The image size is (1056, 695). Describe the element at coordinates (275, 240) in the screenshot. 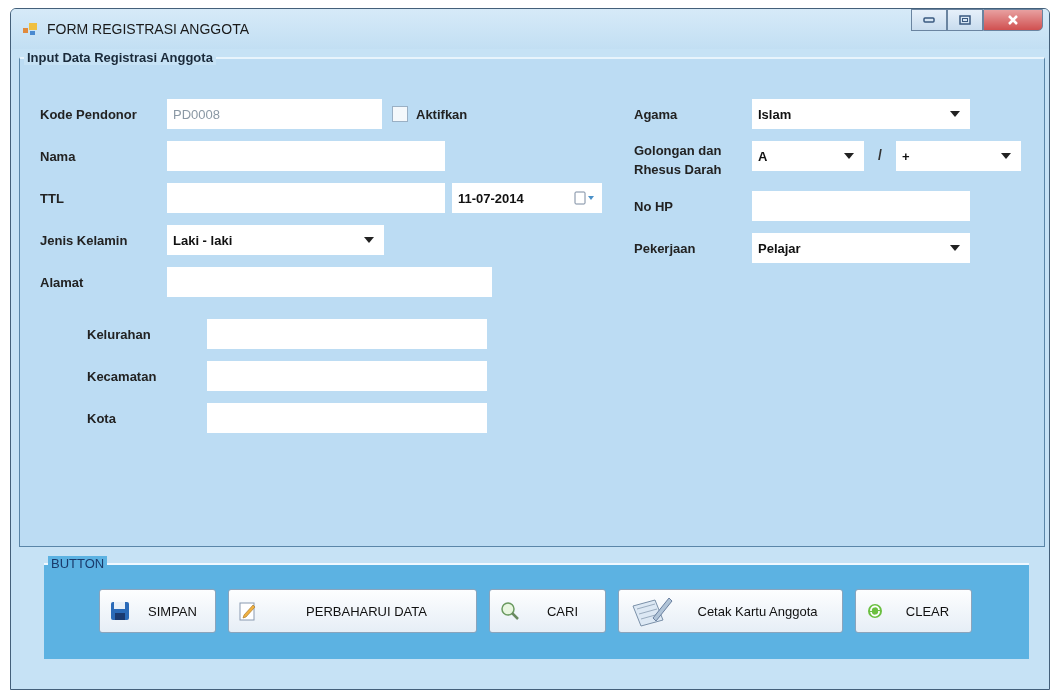

I see `jenis-kelamin-dropdown: Laki - laki` at that location.